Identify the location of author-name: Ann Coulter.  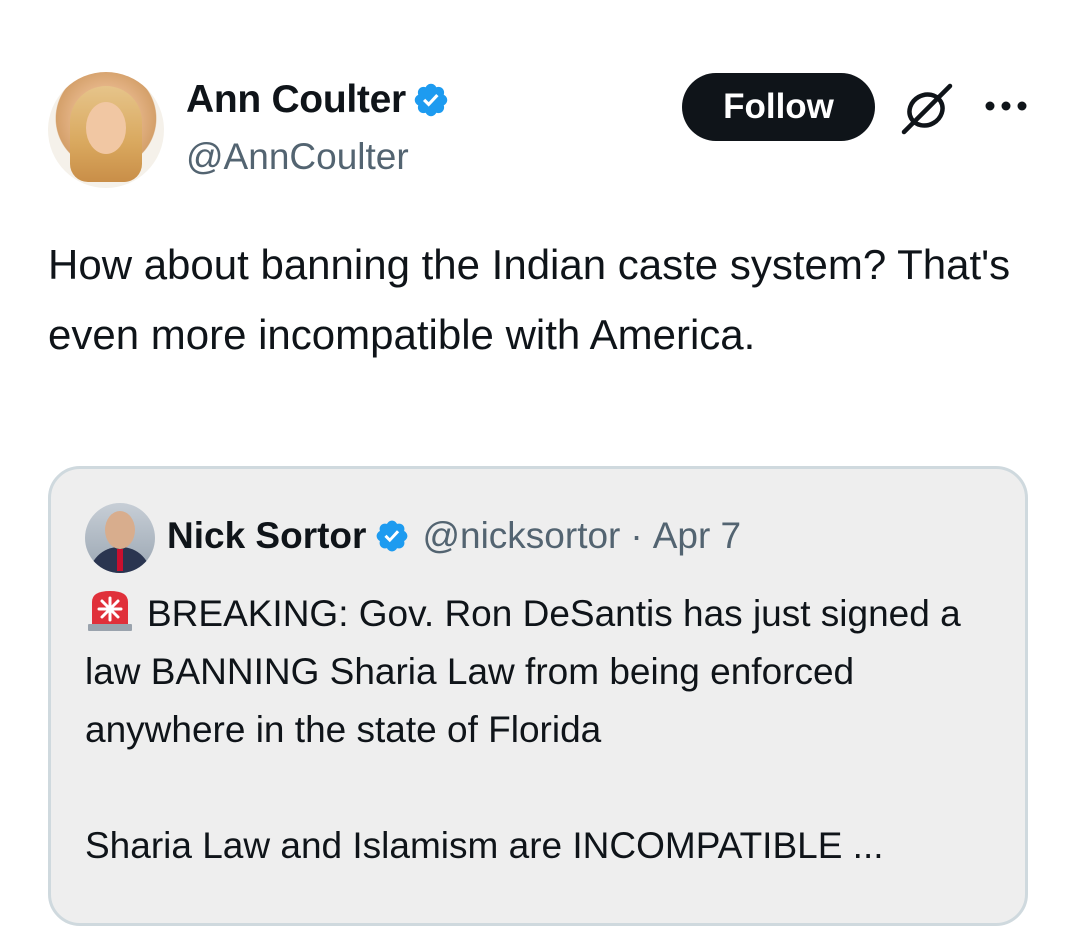
(296, 100).